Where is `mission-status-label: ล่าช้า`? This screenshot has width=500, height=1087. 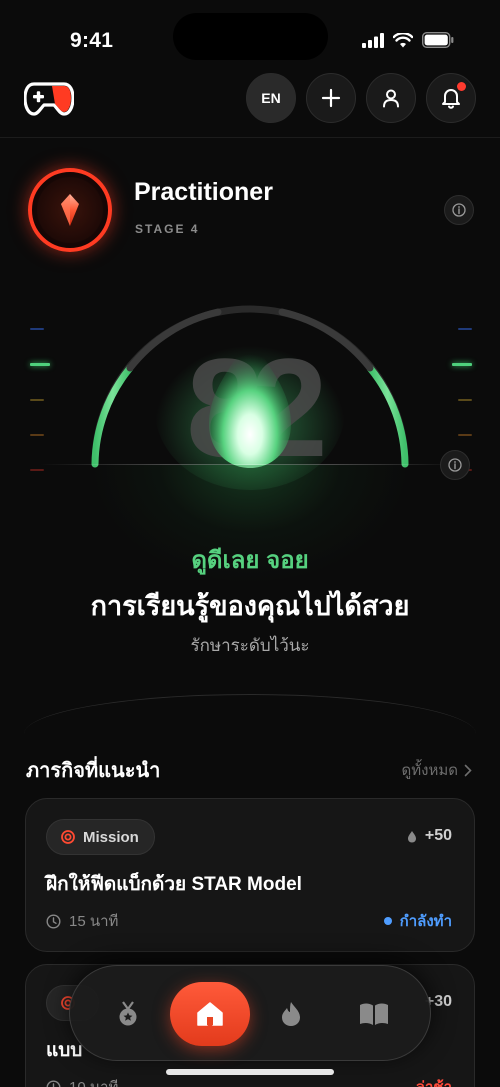
mission-status-label: ล่าช้า is located at coordinates (434, 1081).